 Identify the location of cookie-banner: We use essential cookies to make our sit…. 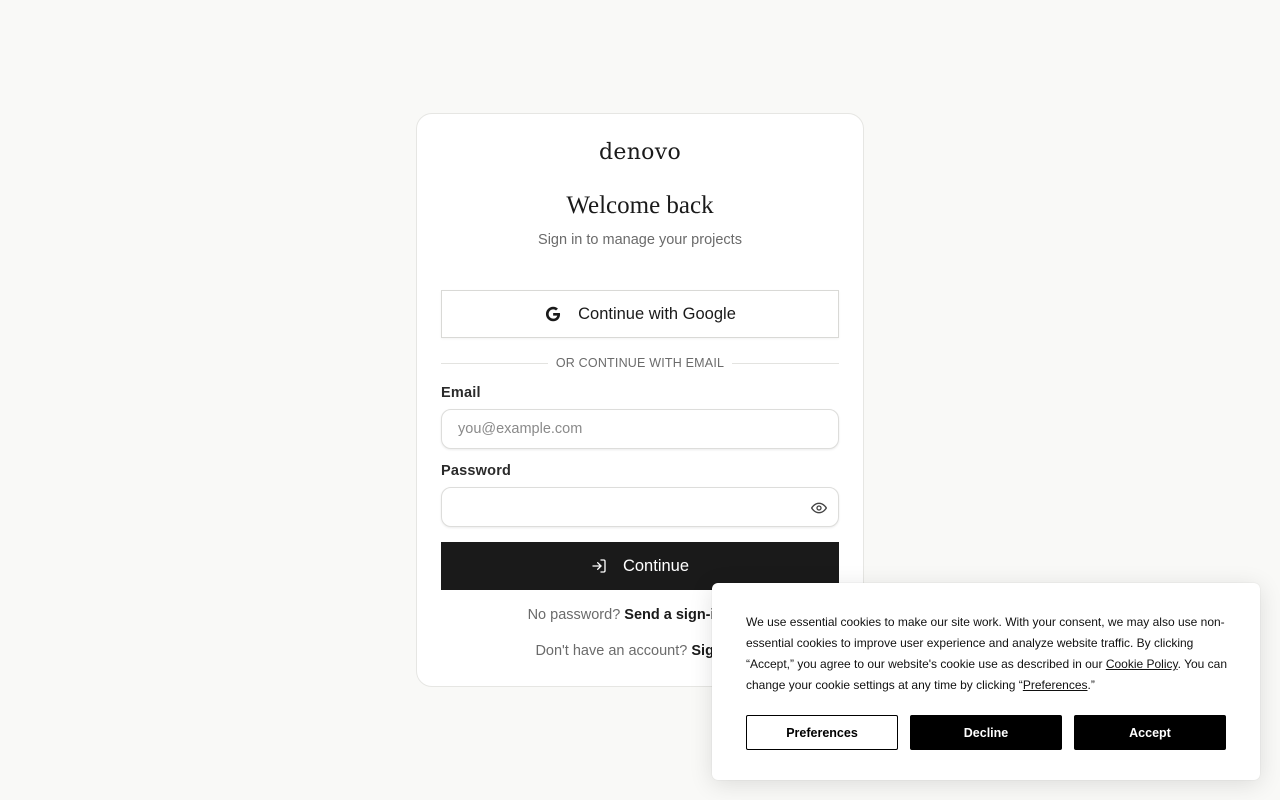
(986, 681).